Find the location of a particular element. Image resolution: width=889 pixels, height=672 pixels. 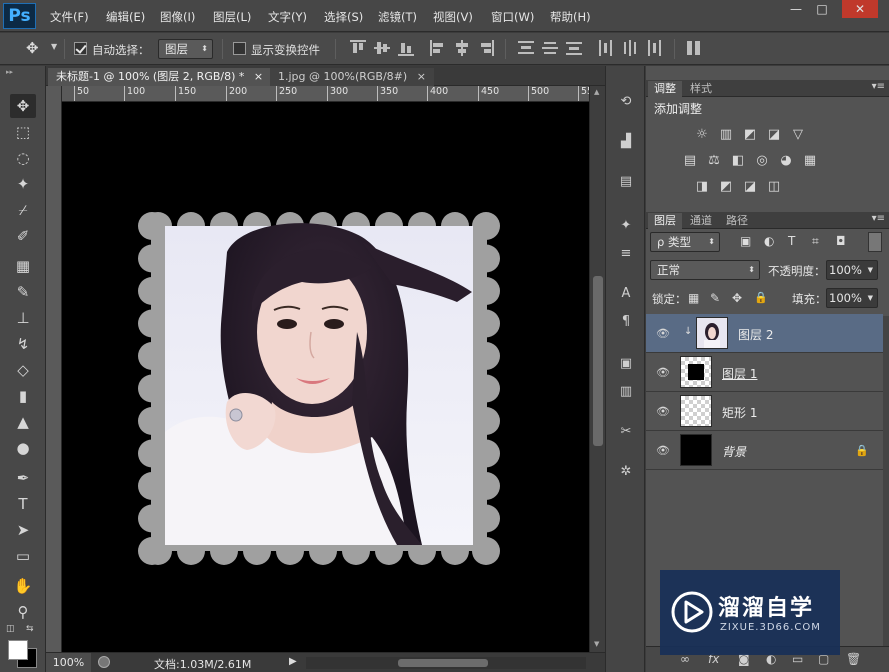

hue-saturation-icon: ▤ is located at coordinates (690, 161).